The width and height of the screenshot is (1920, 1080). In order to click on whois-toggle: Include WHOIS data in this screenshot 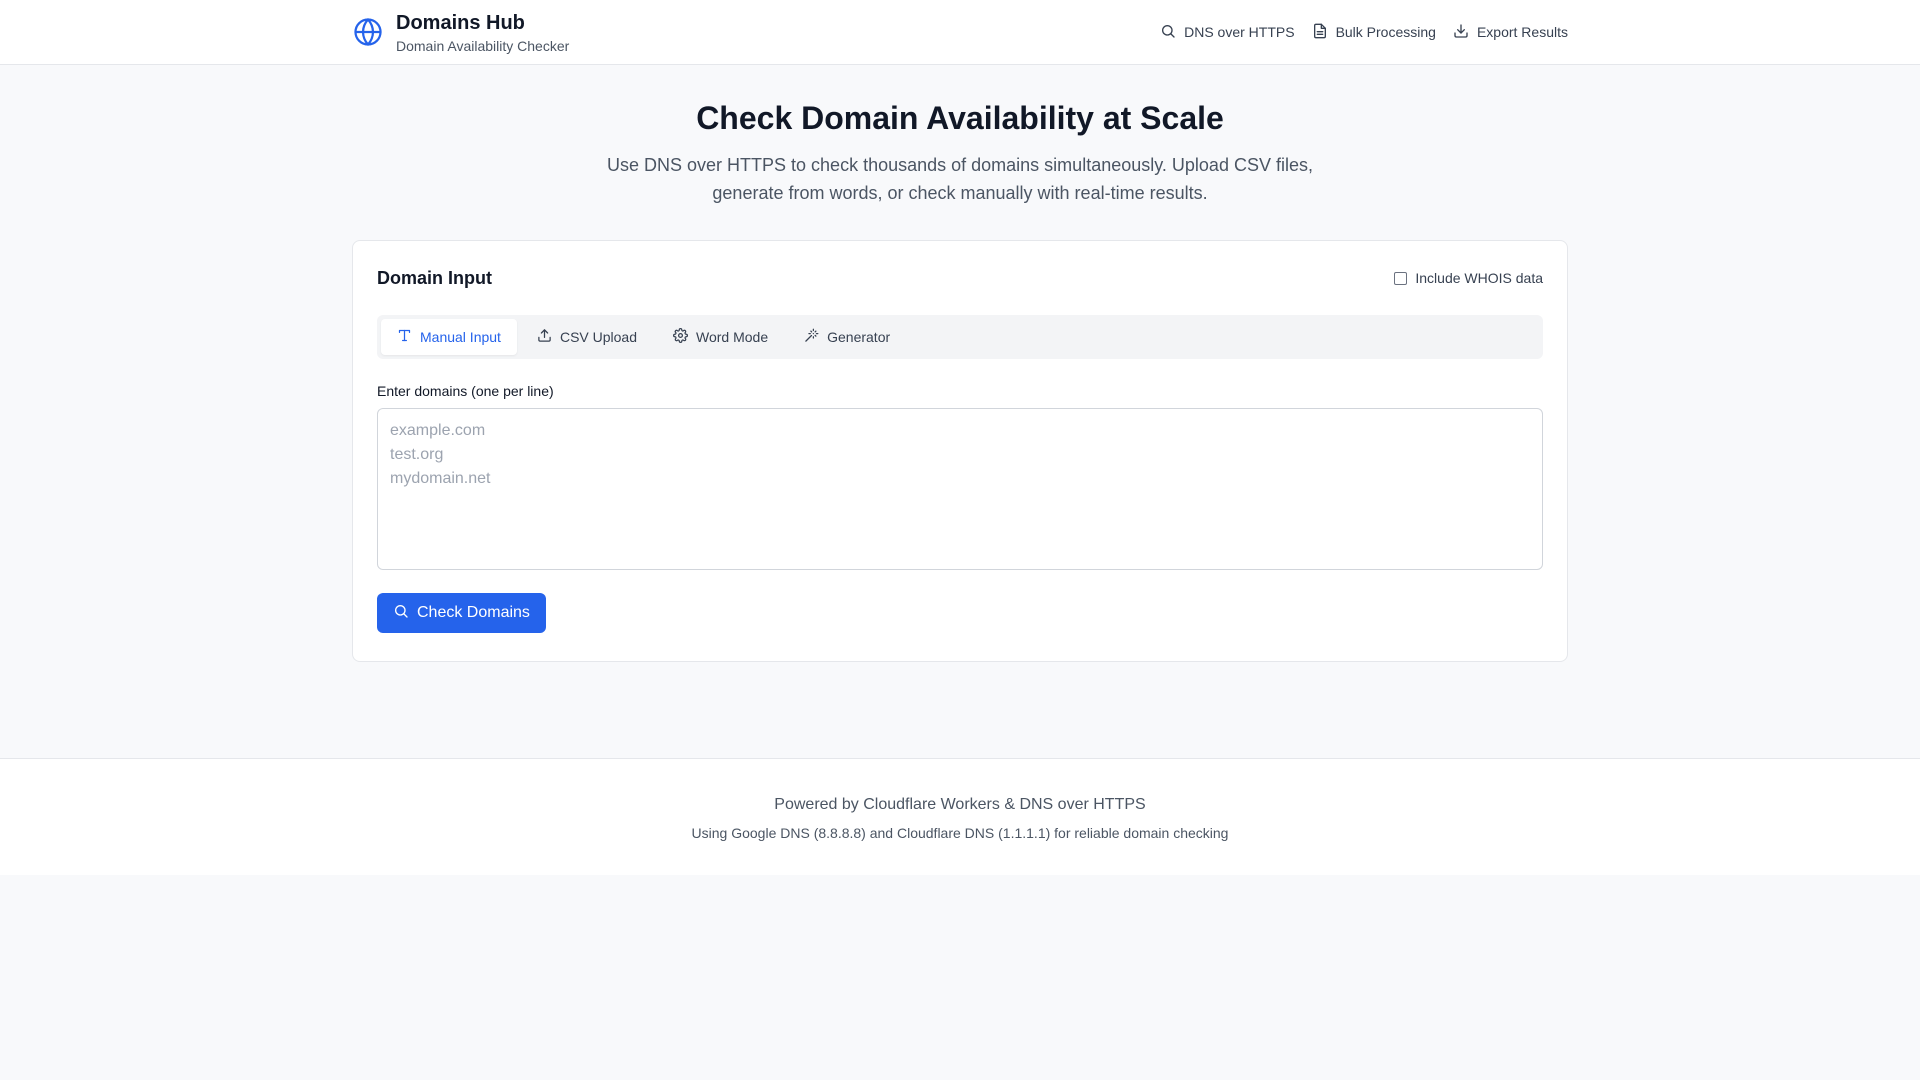, I will do `click(1468, 278)`.